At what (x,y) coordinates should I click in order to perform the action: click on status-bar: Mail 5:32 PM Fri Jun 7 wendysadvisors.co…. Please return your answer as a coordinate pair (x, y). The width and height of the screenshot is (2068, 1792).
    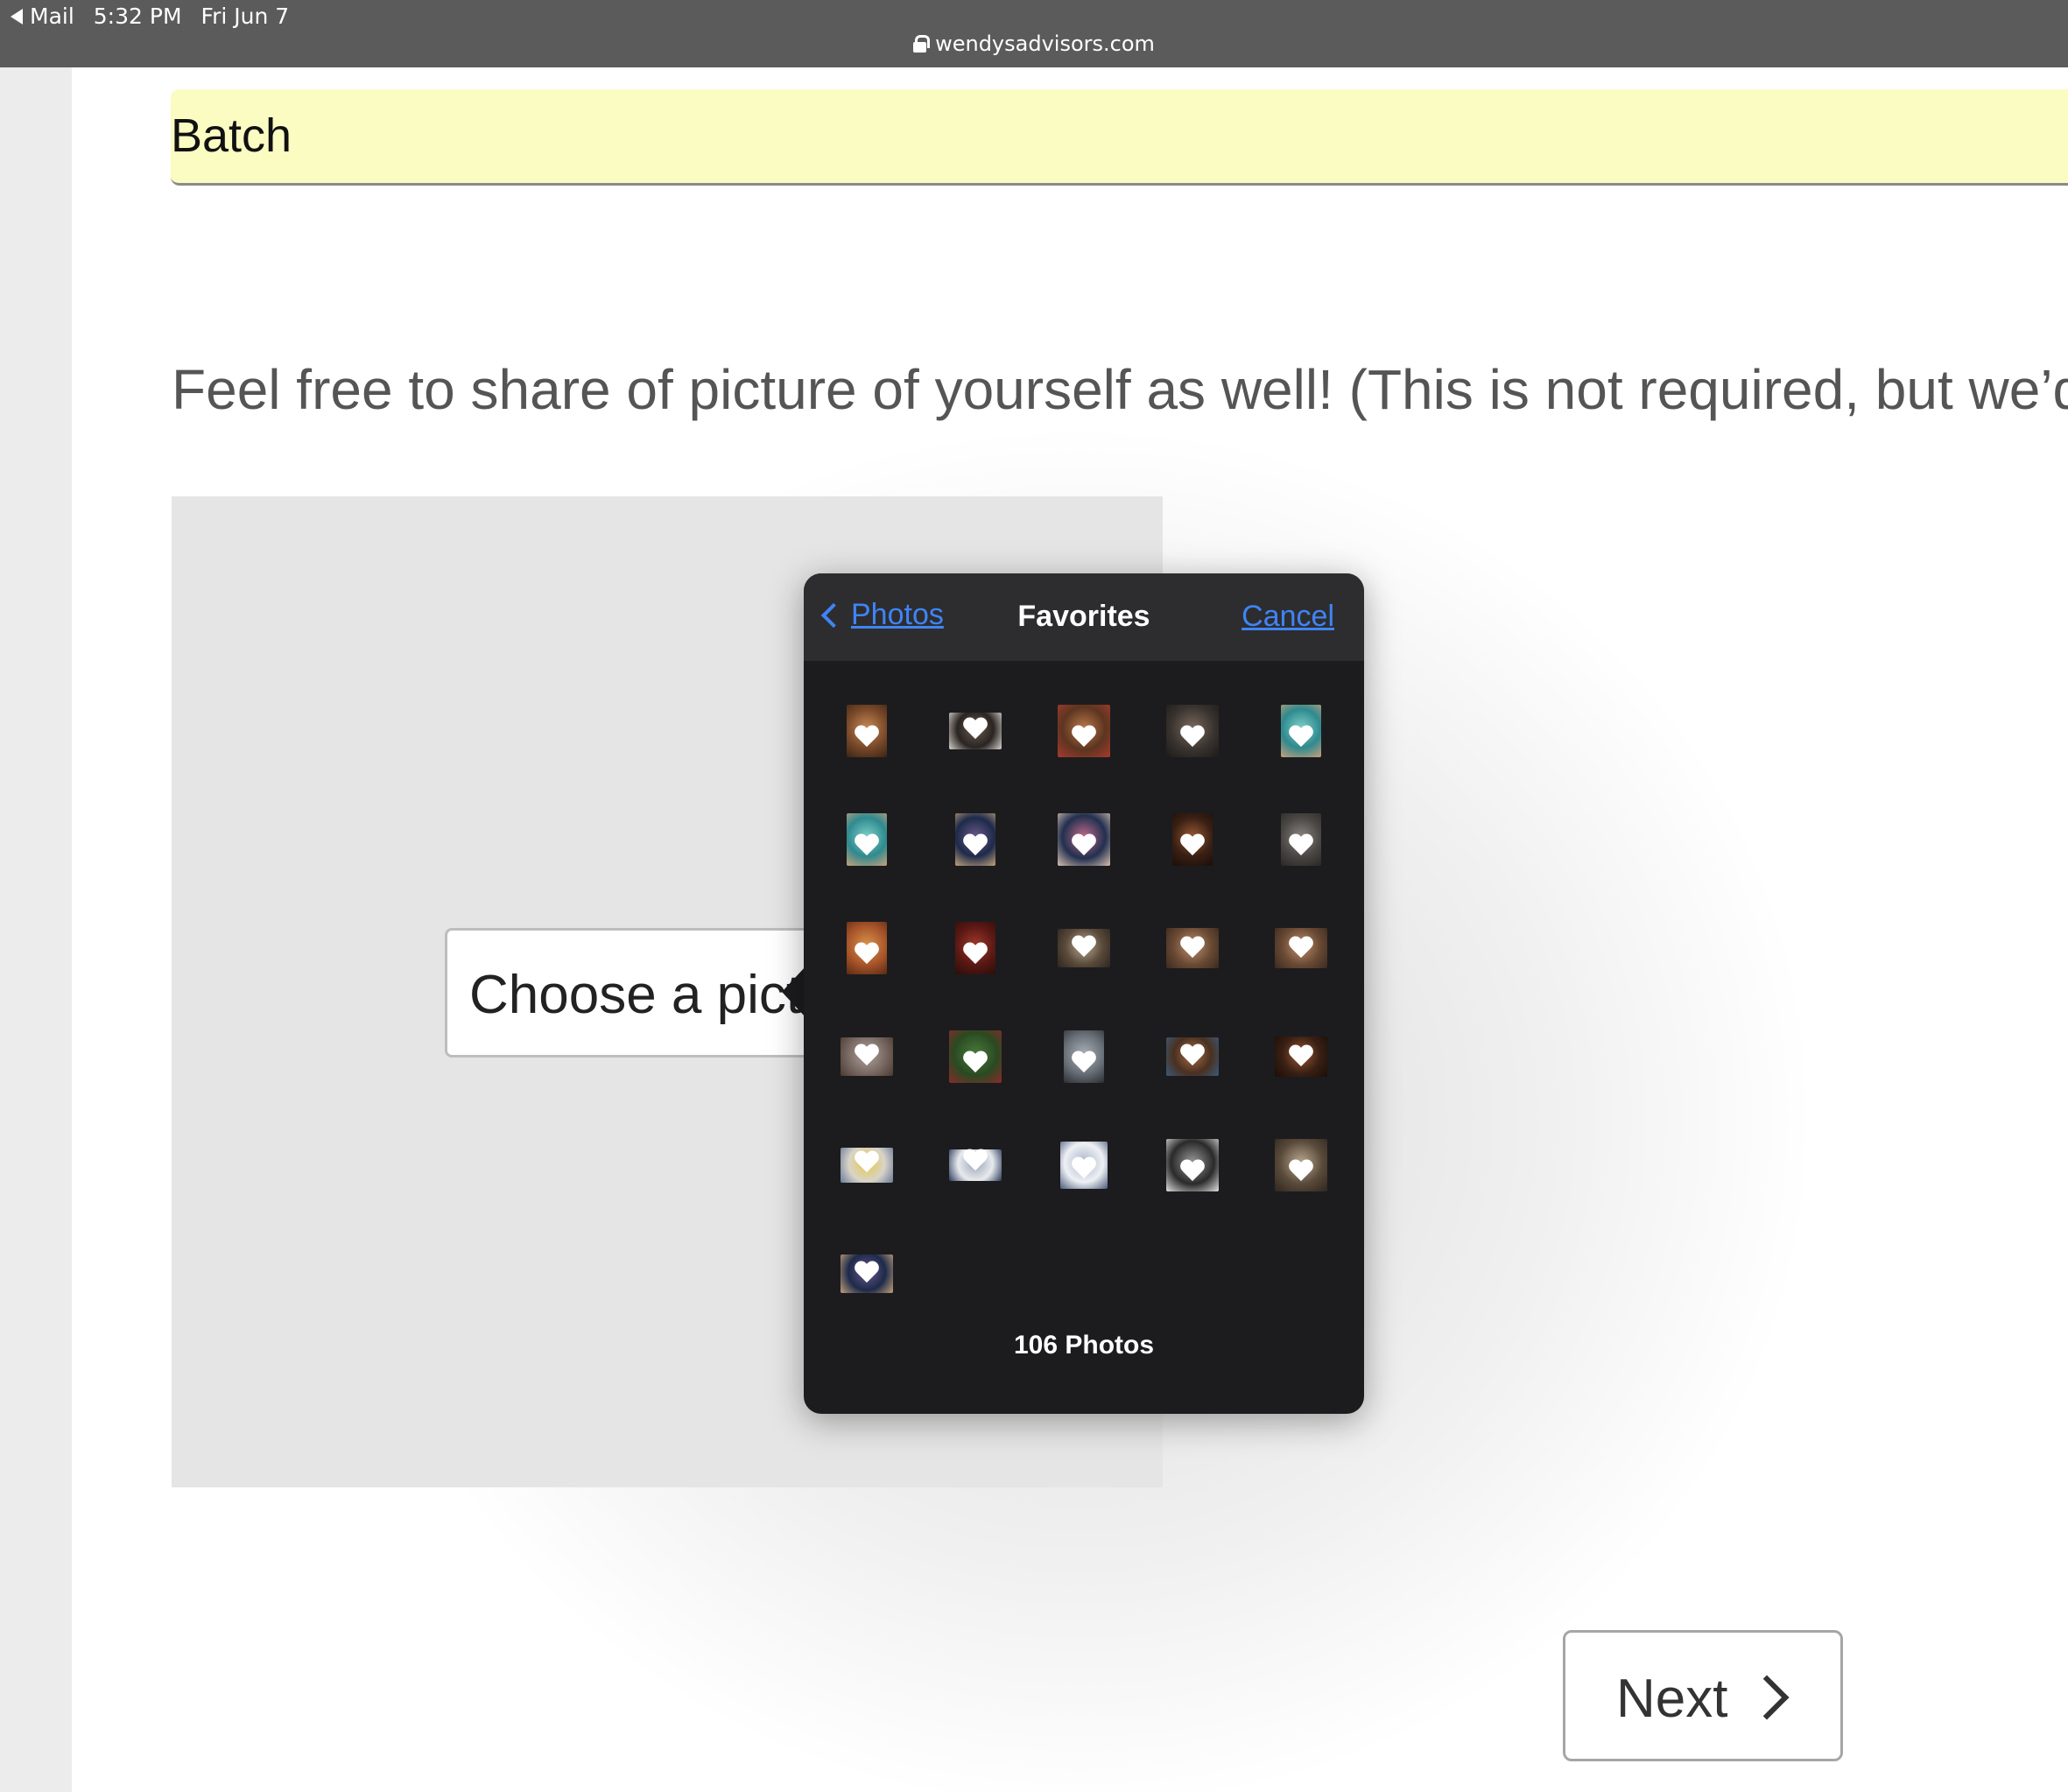
    Looking at the image, I should click on (1034, 33).